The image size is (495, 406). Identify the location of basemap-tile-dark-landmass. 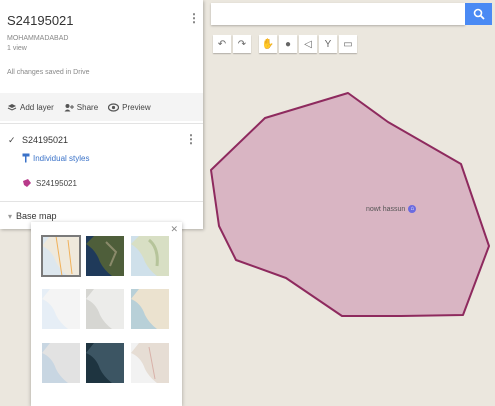
(105, 363).